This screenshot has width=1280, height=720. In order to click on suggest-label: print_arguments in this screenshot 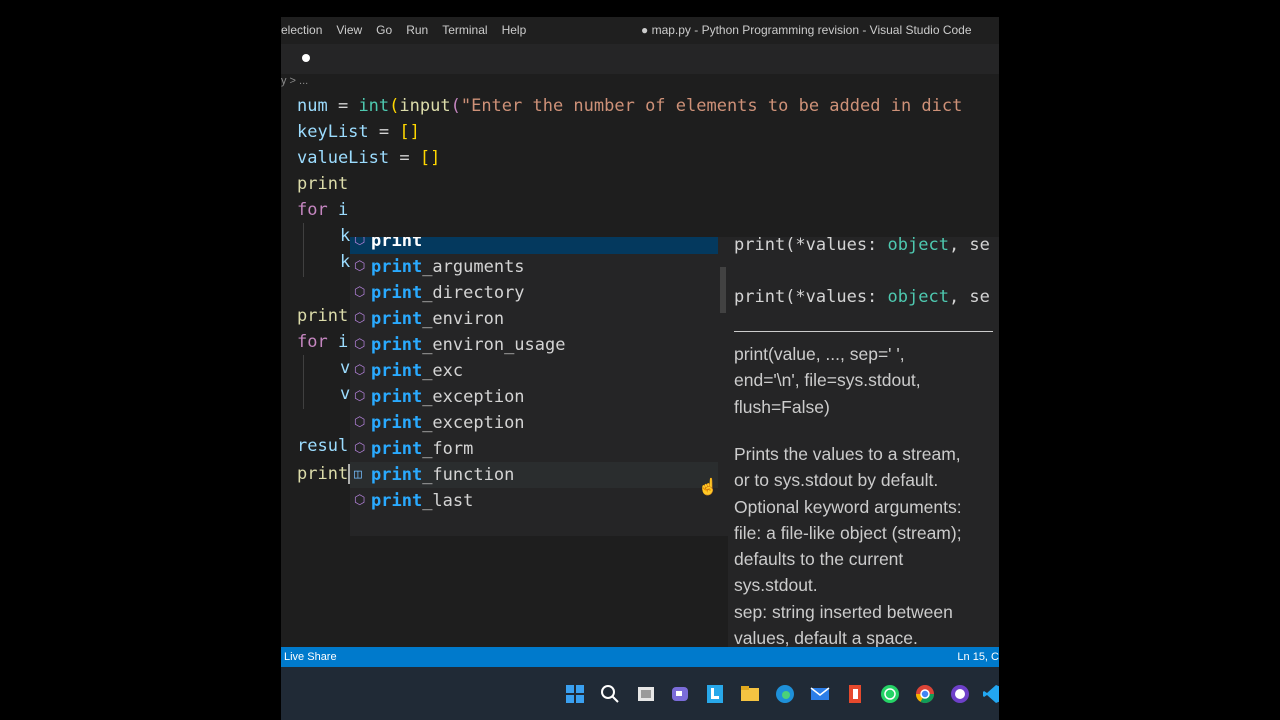, I will do `click(448, 267)`.